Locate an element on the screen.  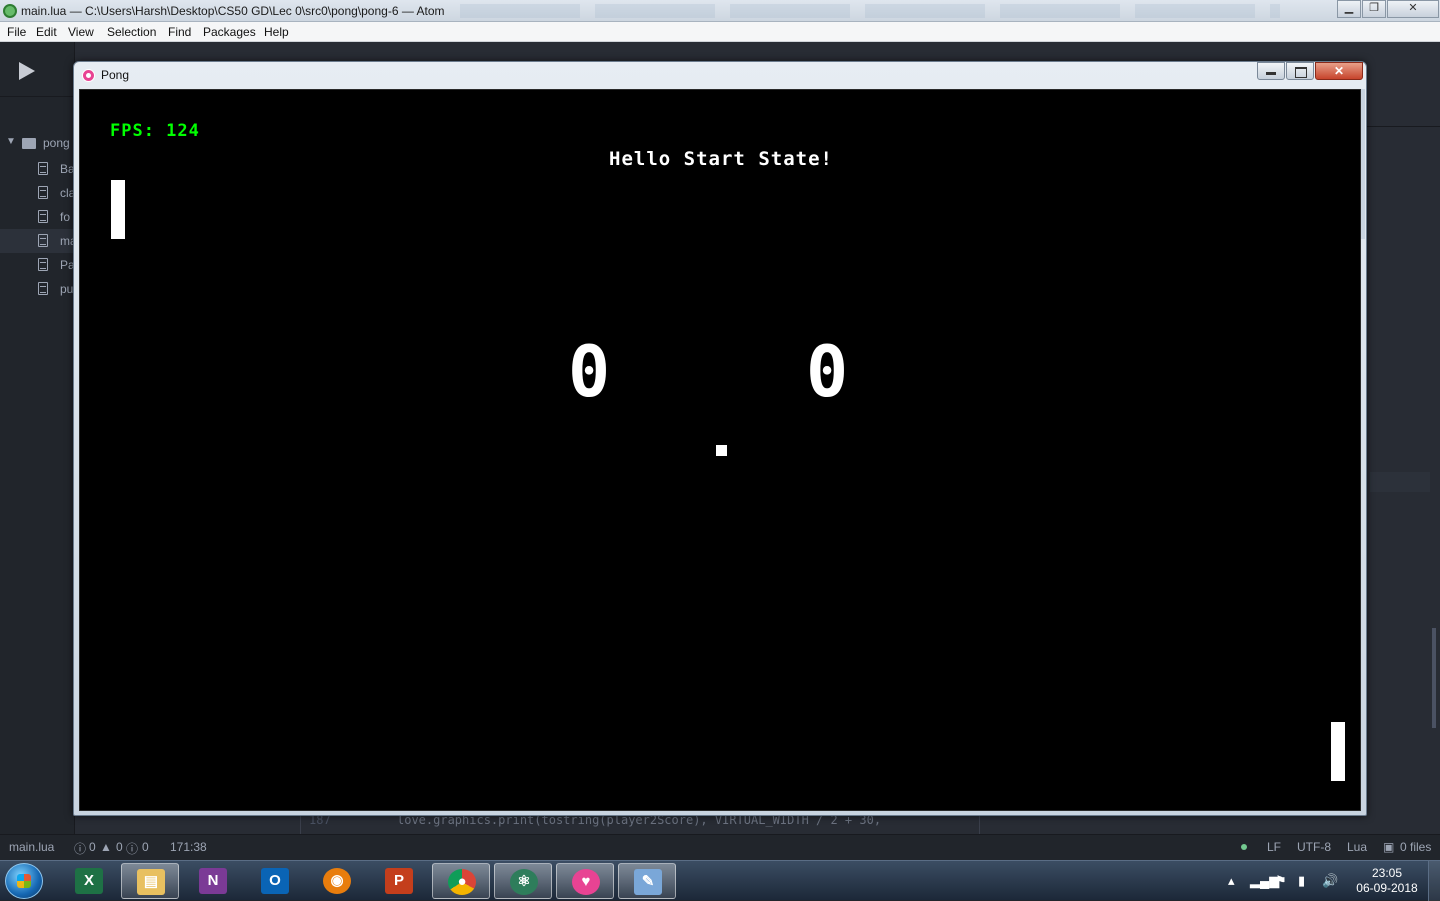
tree-file-label: fo is located at coordinates (65, 217).